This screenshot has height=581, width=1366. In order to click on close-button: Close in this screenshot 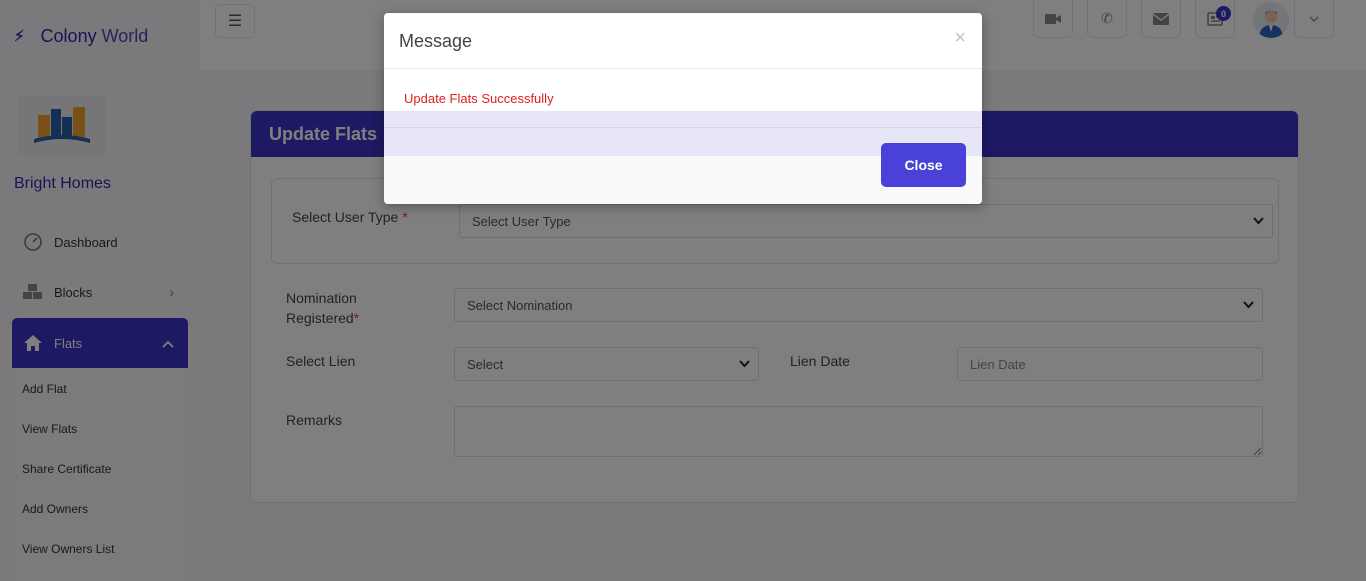, I will do `click(923, 165)`.